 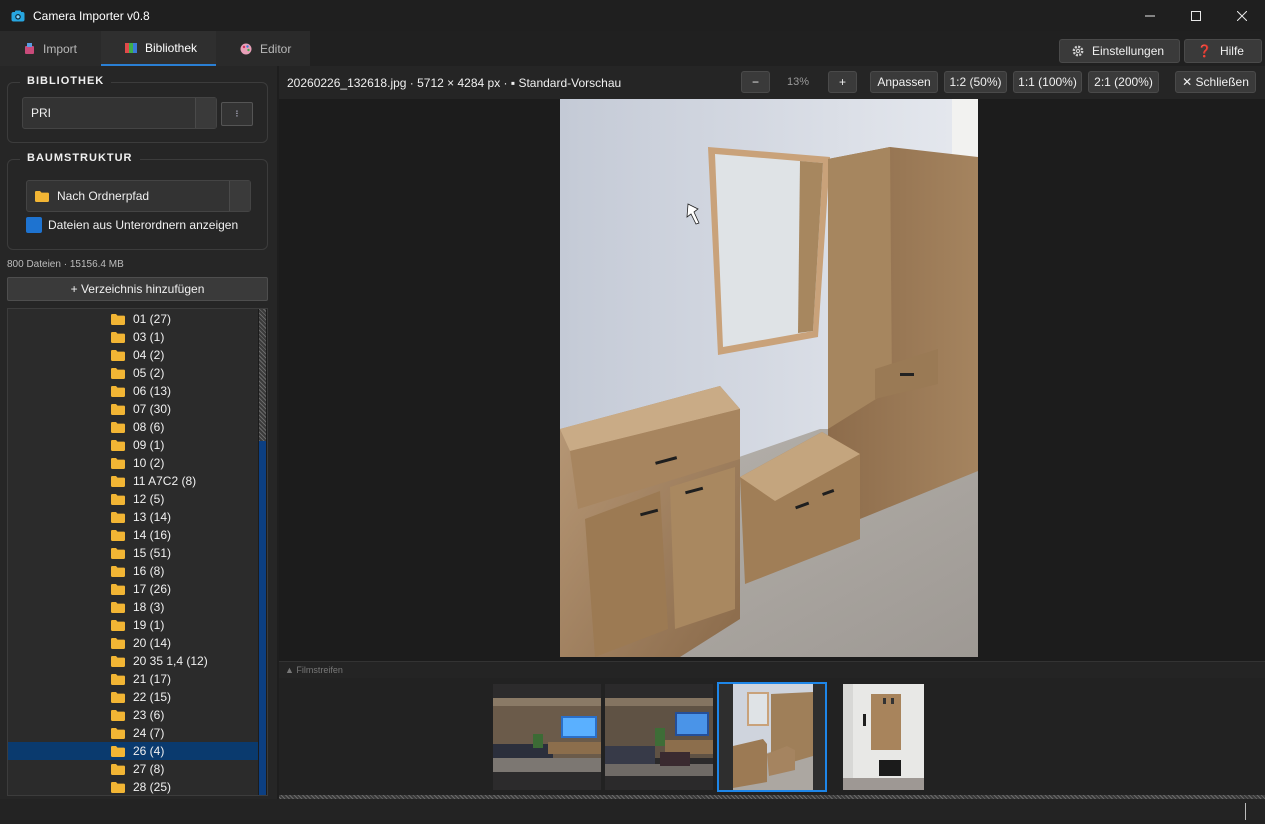 I want to click on import-icon, so click(x=29, y=48).